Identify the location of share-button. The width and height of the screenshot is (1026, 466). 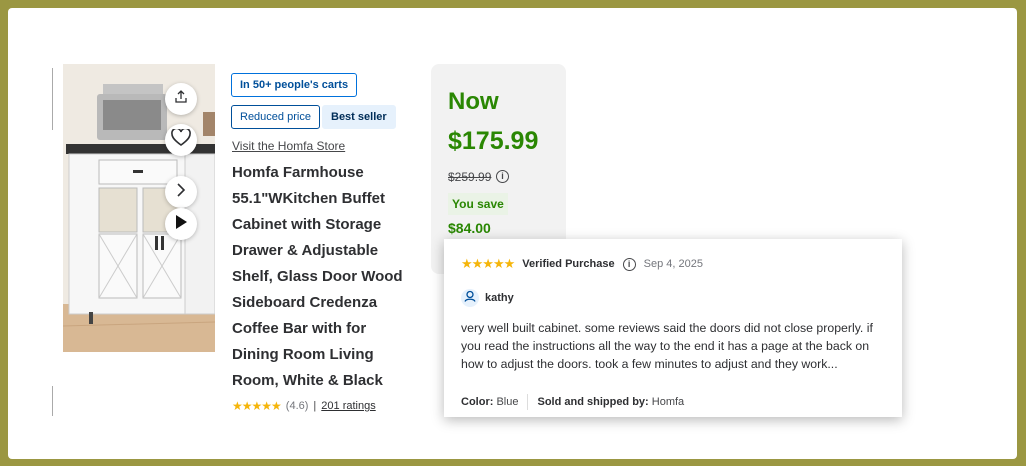
(181, 99).